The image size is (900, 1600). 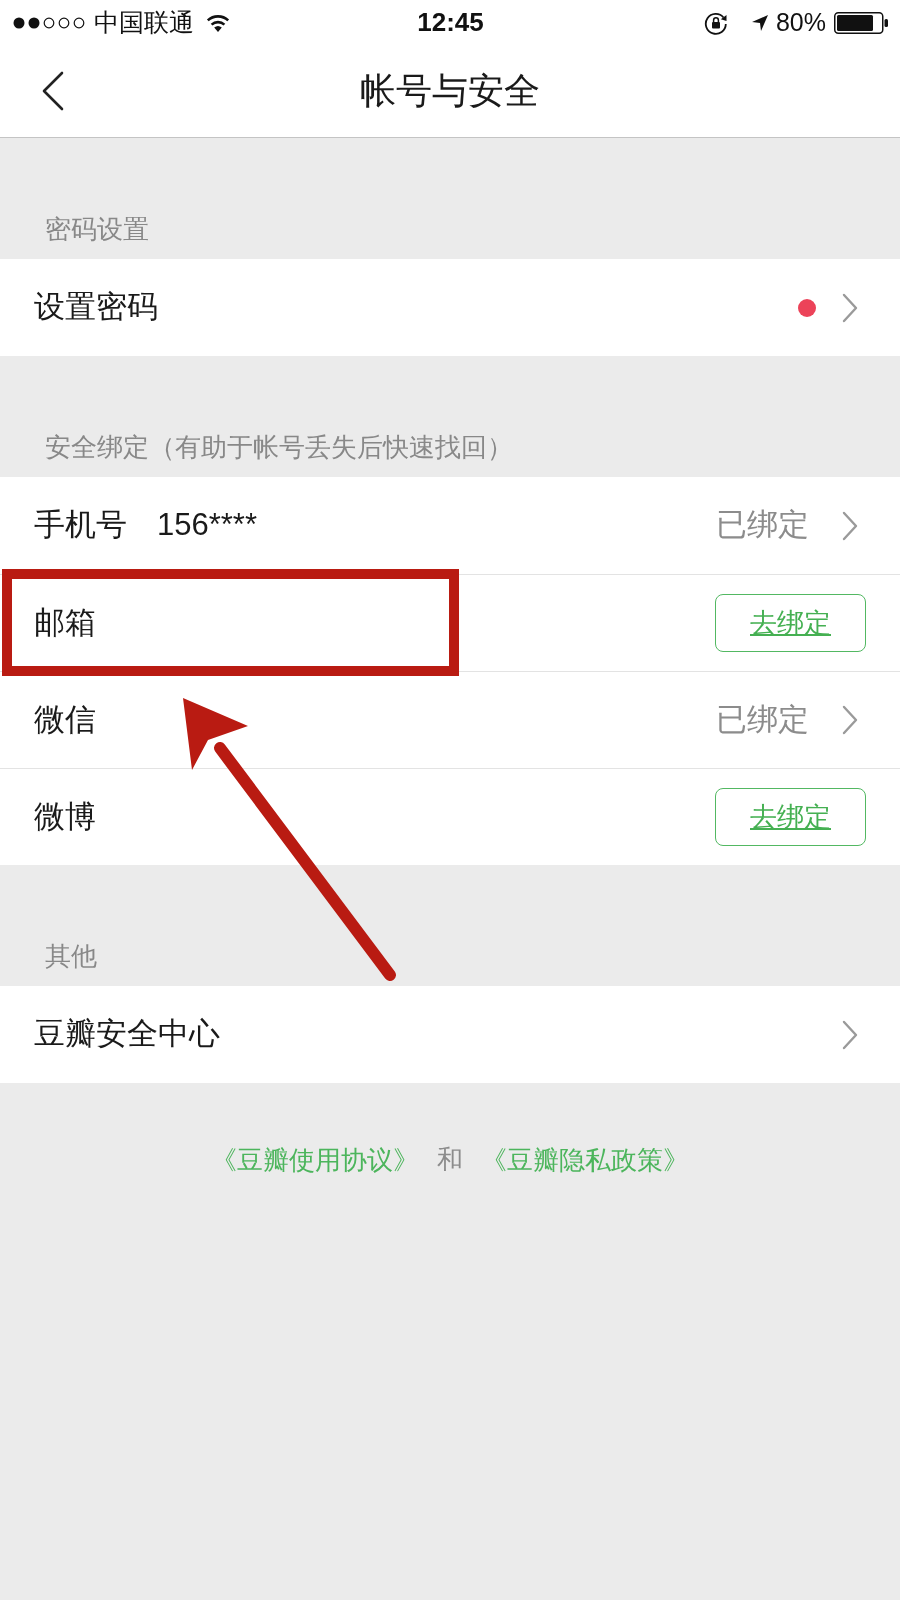 I want to click on battery-icon, so click(x=861, y=22).